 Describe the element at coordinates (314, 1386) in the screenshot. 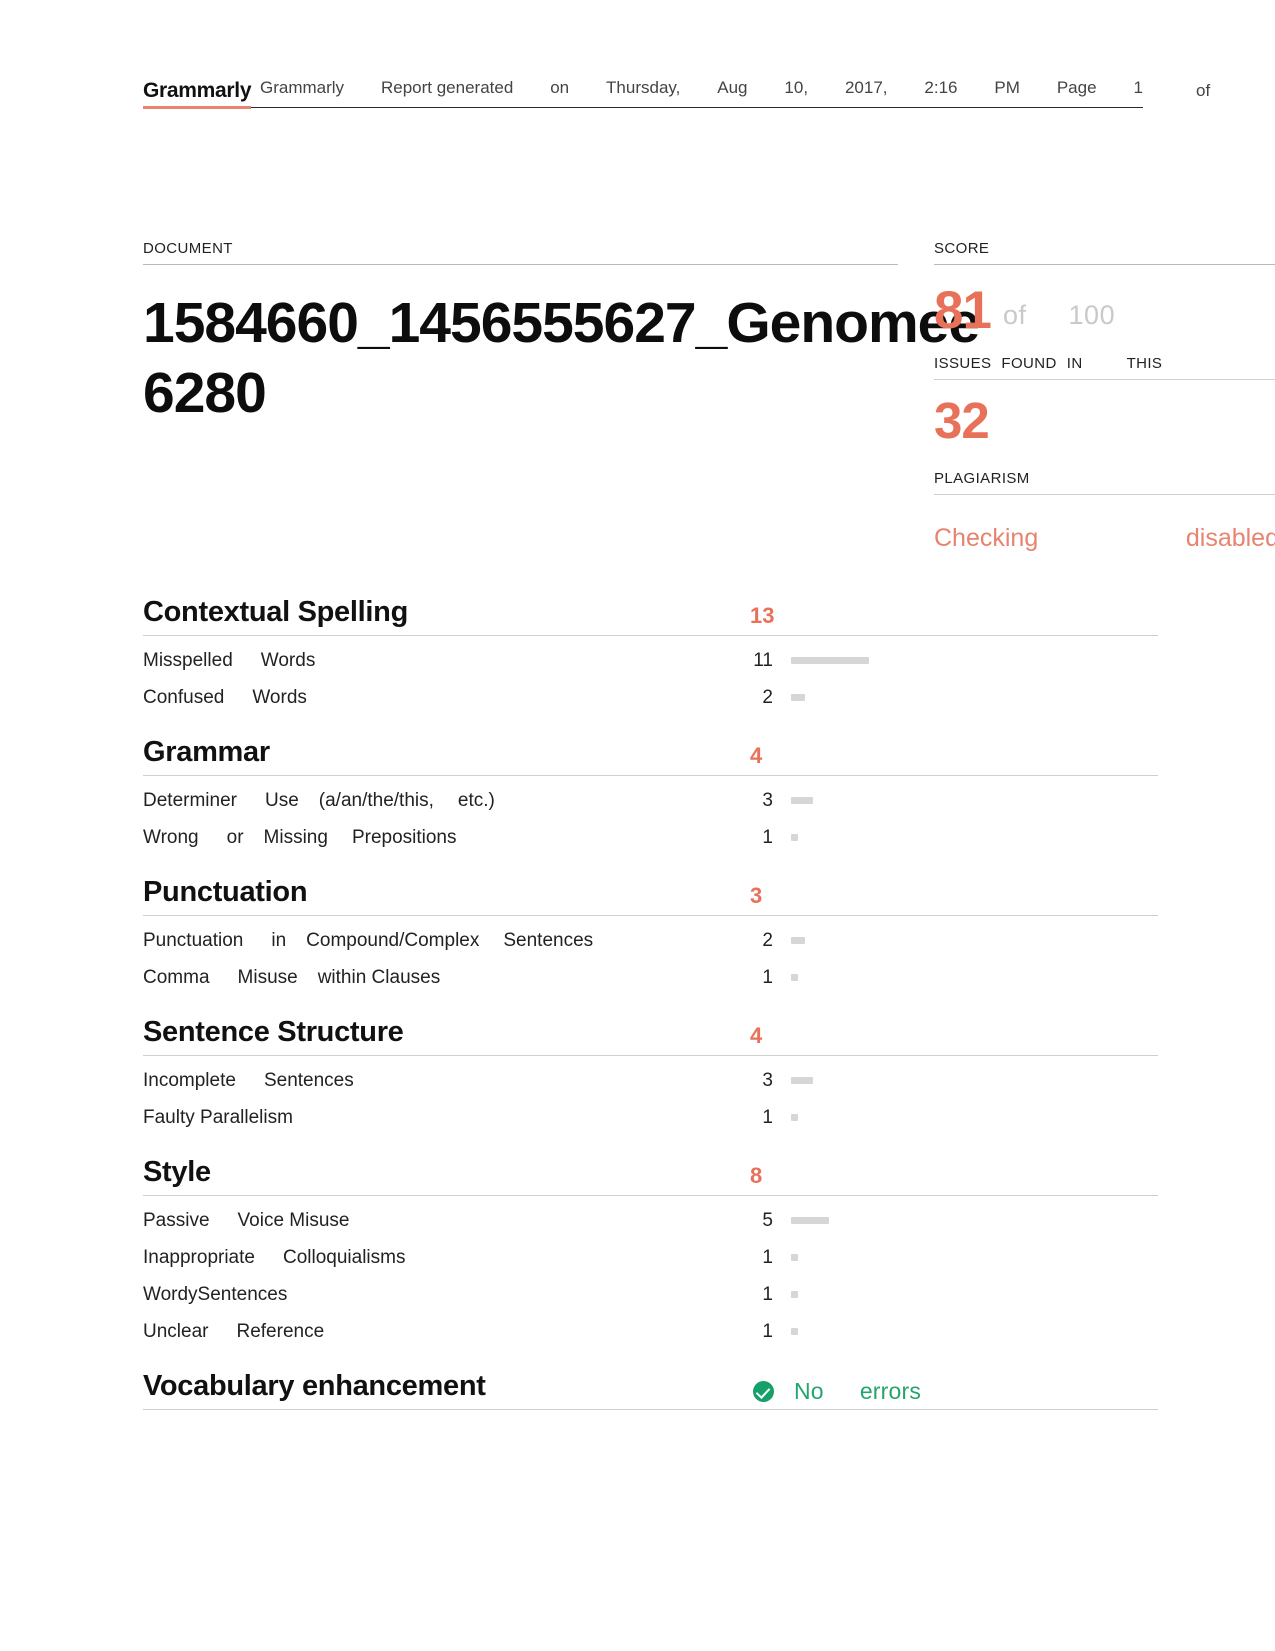

I see `category-name: Vocabulary enhancement` at that location.